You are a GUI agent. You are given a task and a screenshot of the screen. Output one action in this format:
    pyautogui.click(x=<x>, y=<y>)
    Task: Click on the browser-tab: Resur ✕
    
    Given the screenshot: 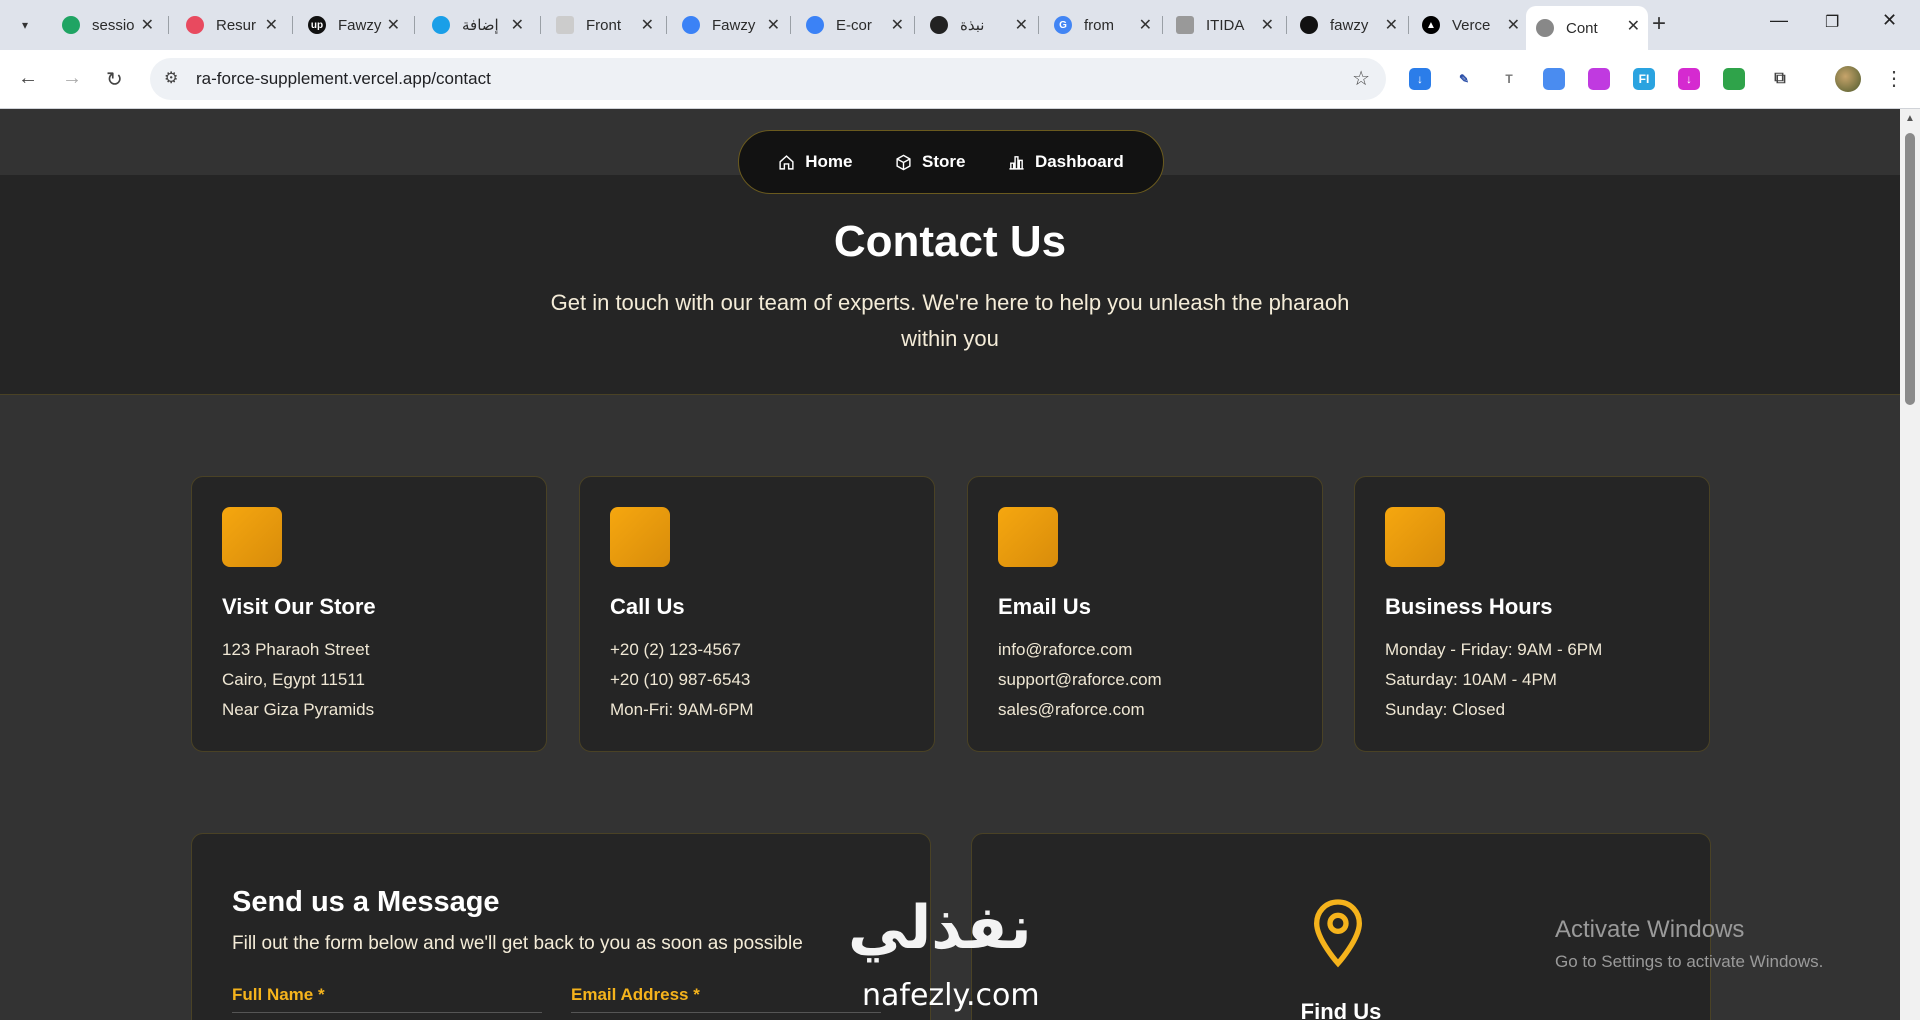 What is the action you would take?
    pyautogui.click(x=231, y=25)
    